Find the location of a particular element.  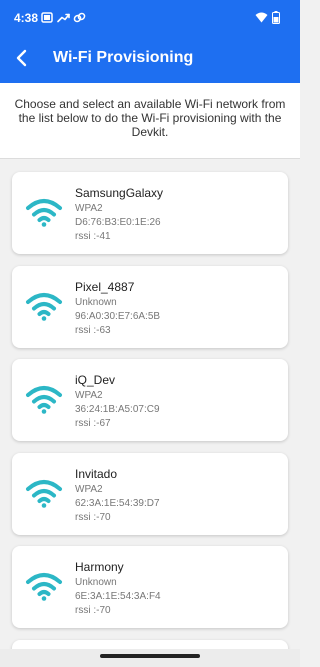

home-gesture-handle is located at coordinates (150, 656).